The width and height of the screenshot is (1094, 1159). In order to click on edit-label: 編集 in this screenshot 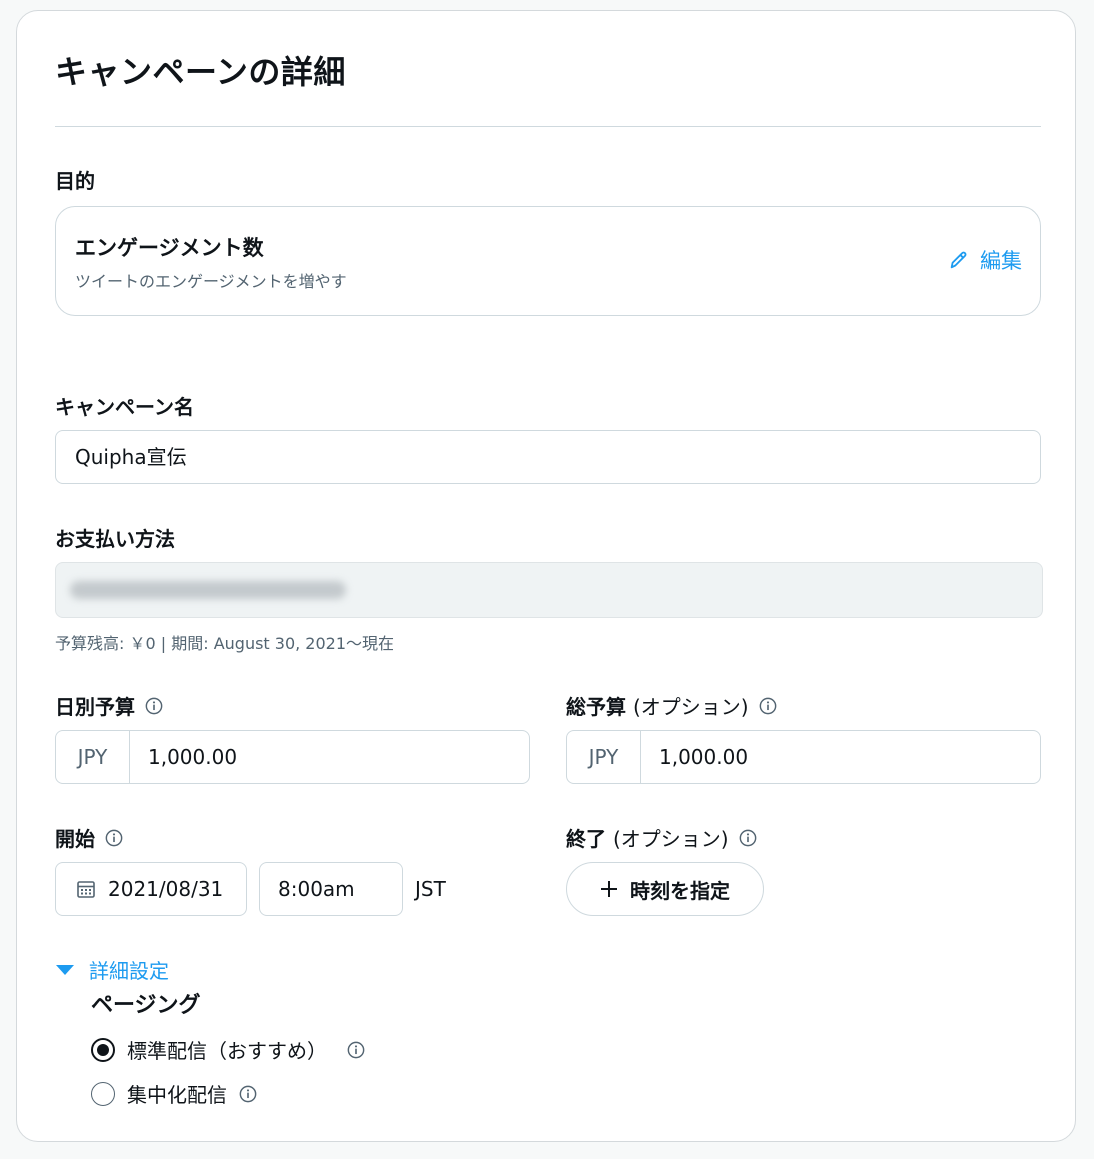, I will do `click(1001, 261)`.